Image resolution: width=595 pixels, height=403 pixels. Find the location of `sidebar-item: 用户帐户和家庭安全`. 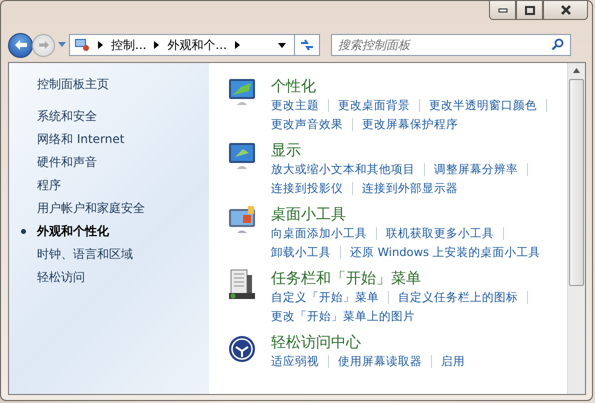

sidebar-item: 用户帐户和家庭安全 is located at coordinates (123, 208).